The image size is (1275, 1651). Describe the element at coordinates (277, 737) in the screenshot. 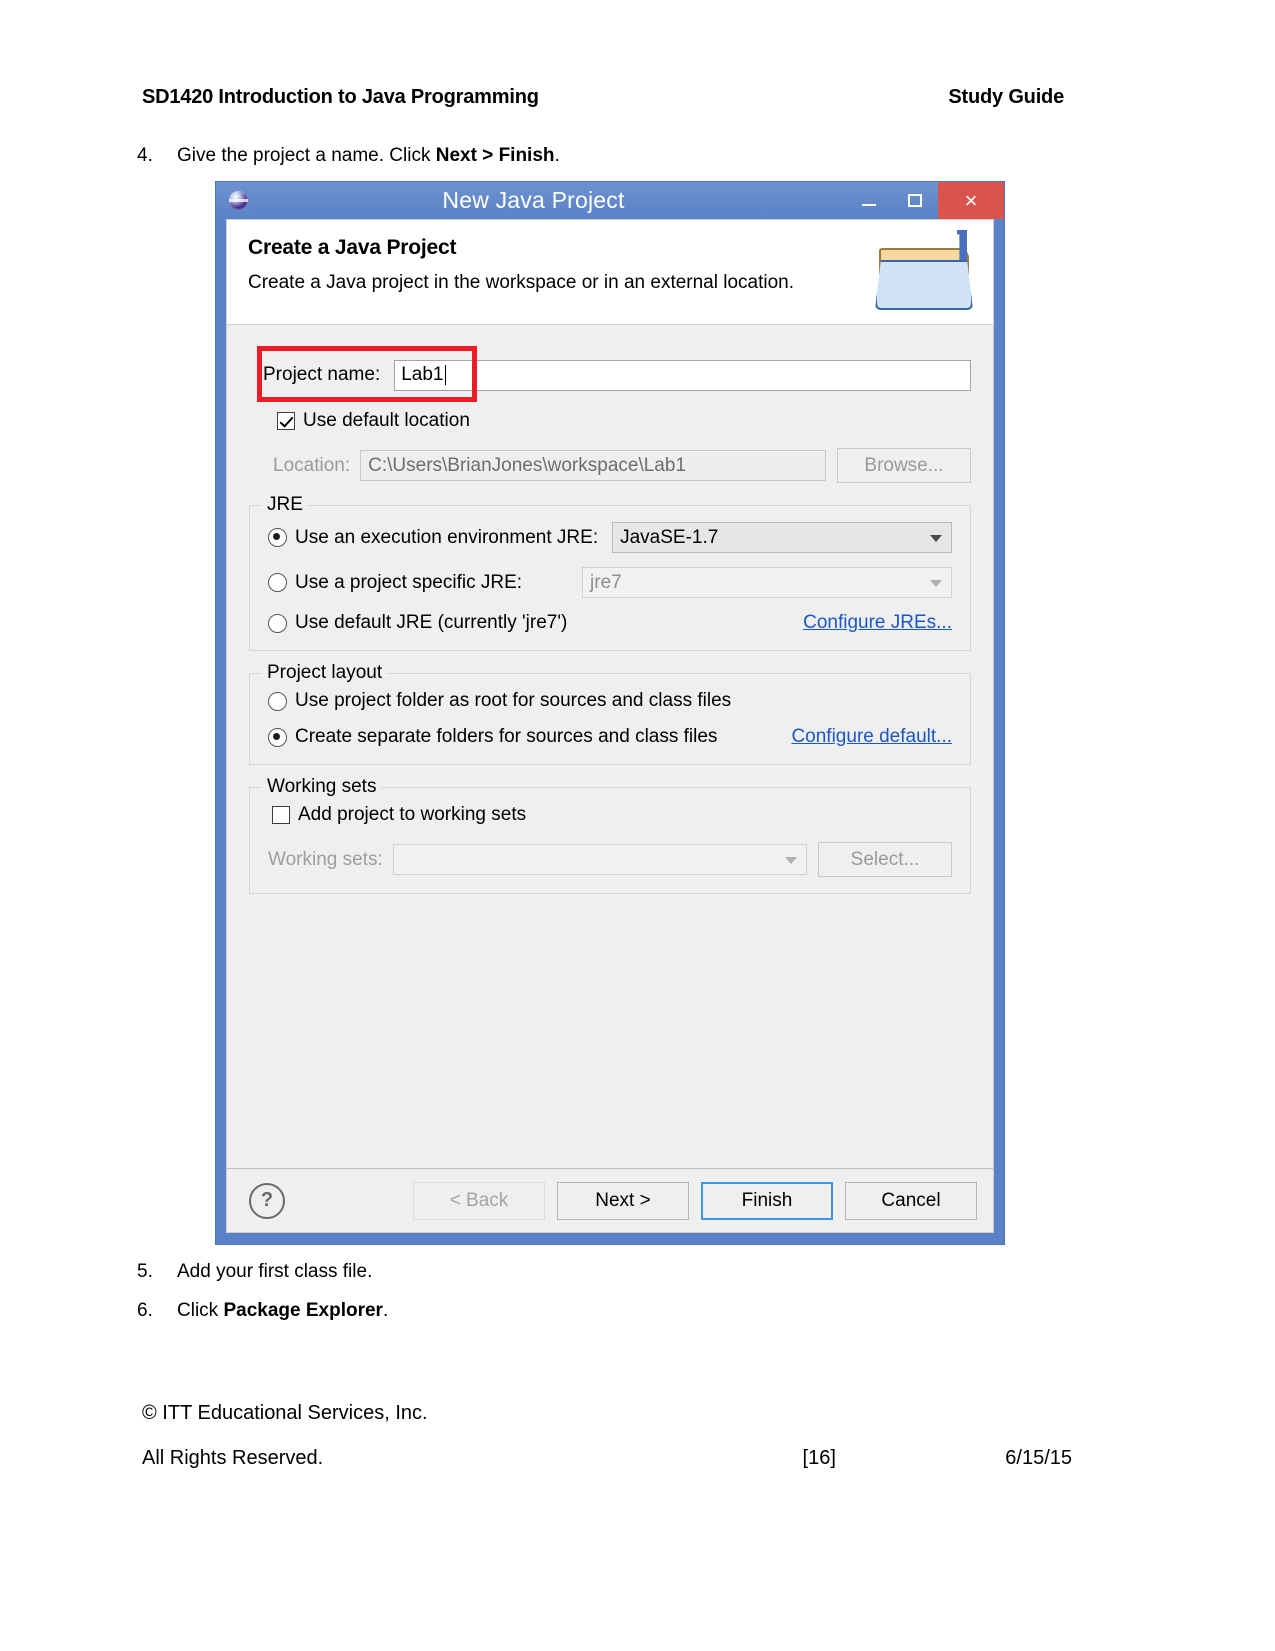

I see `layout-separate-folders-radio` at that location.